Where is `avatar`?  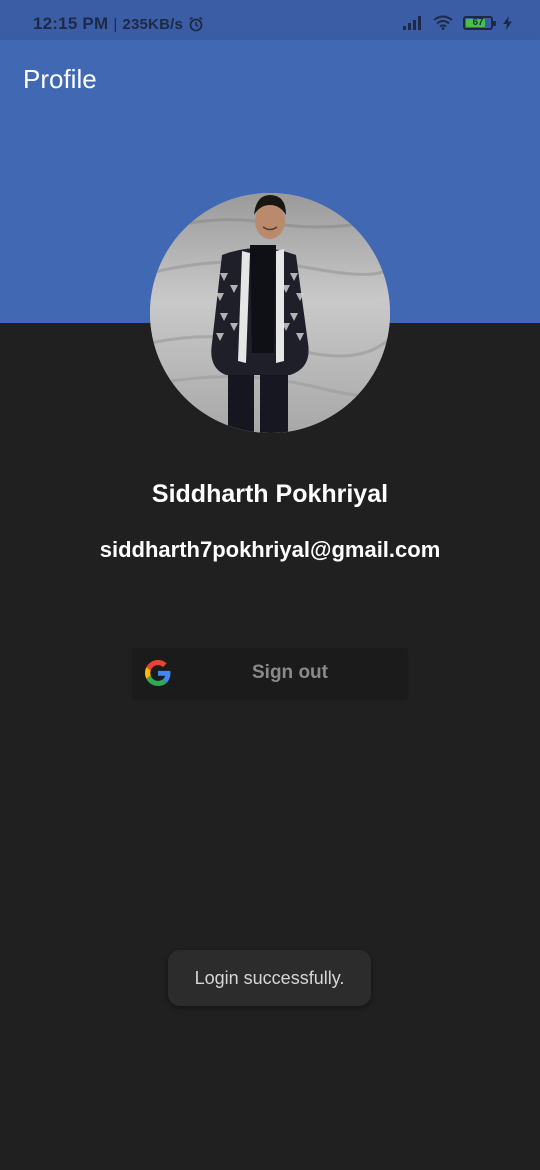
avatar is located at coordinates (270, 313).